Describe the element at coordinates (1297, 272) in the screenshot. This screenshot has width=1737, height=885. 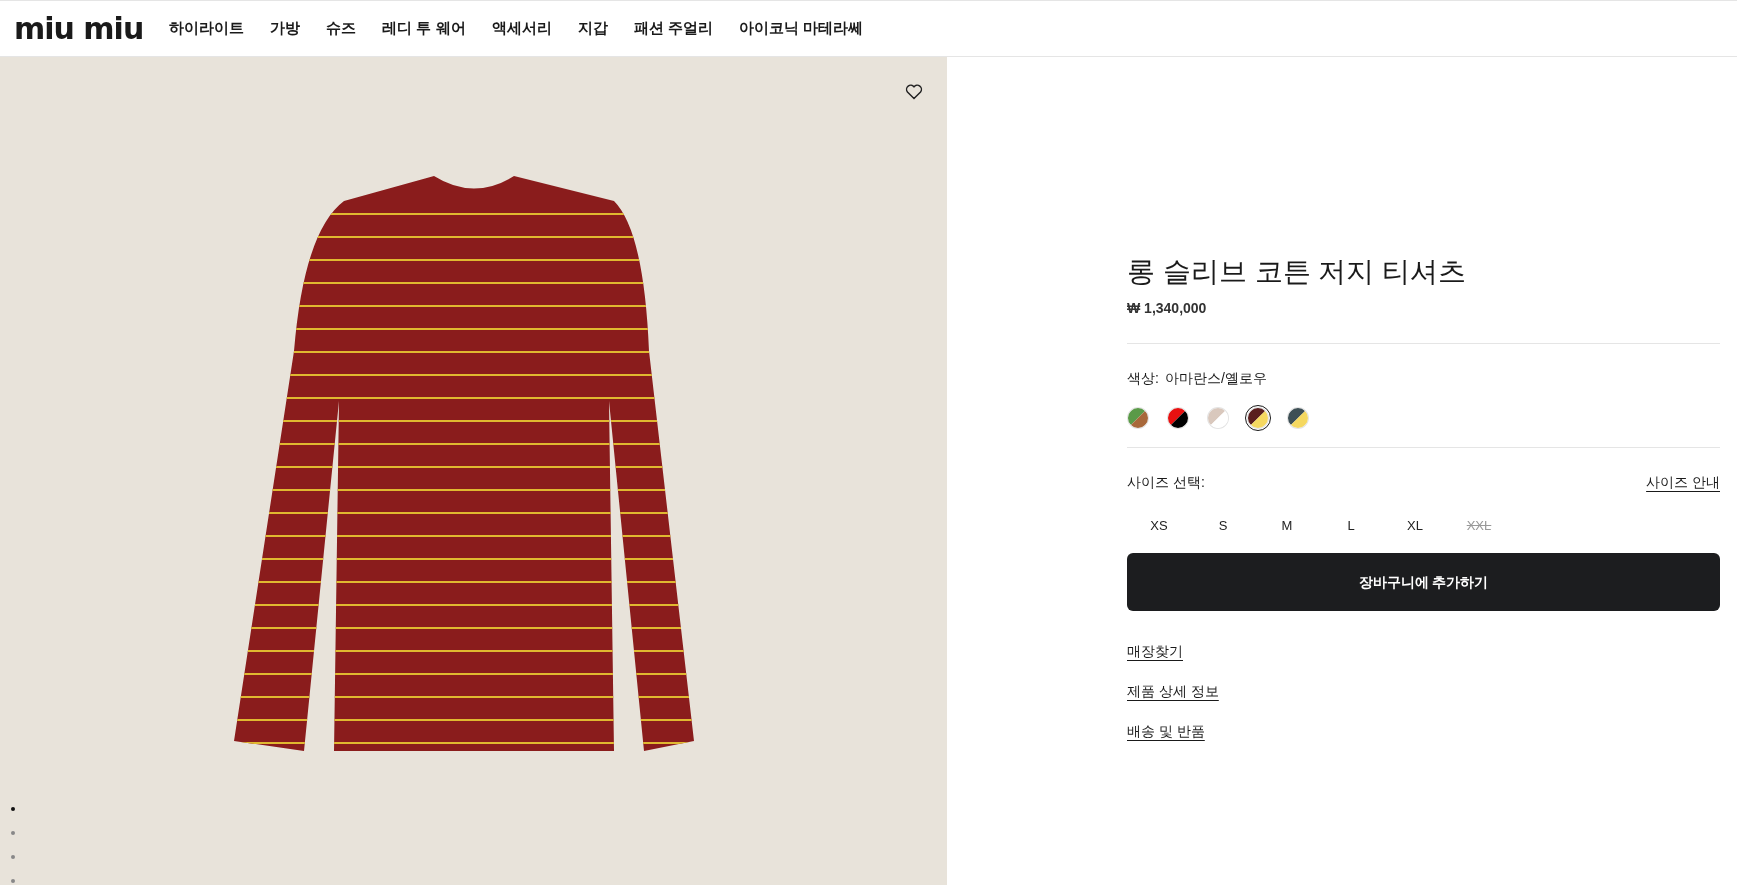
I see `product-title: 롱 슬리브 코튼 저지 티셔츠` at that location.